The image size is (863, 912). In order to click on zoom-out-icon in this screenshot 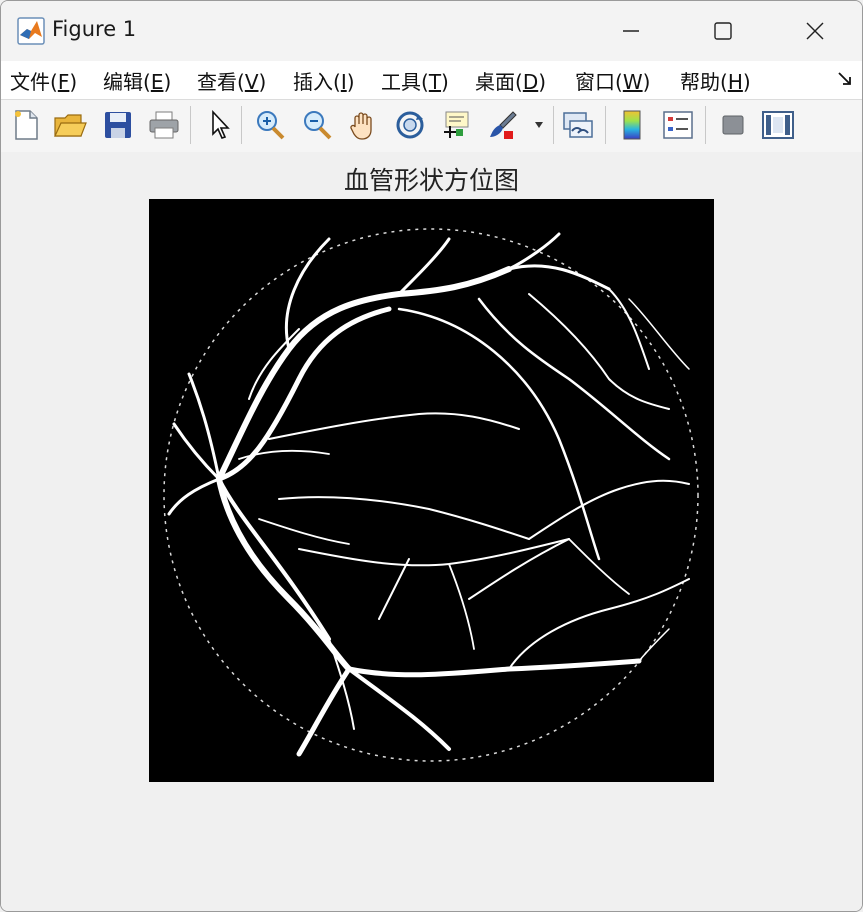, I will do `click(317, 125)`.